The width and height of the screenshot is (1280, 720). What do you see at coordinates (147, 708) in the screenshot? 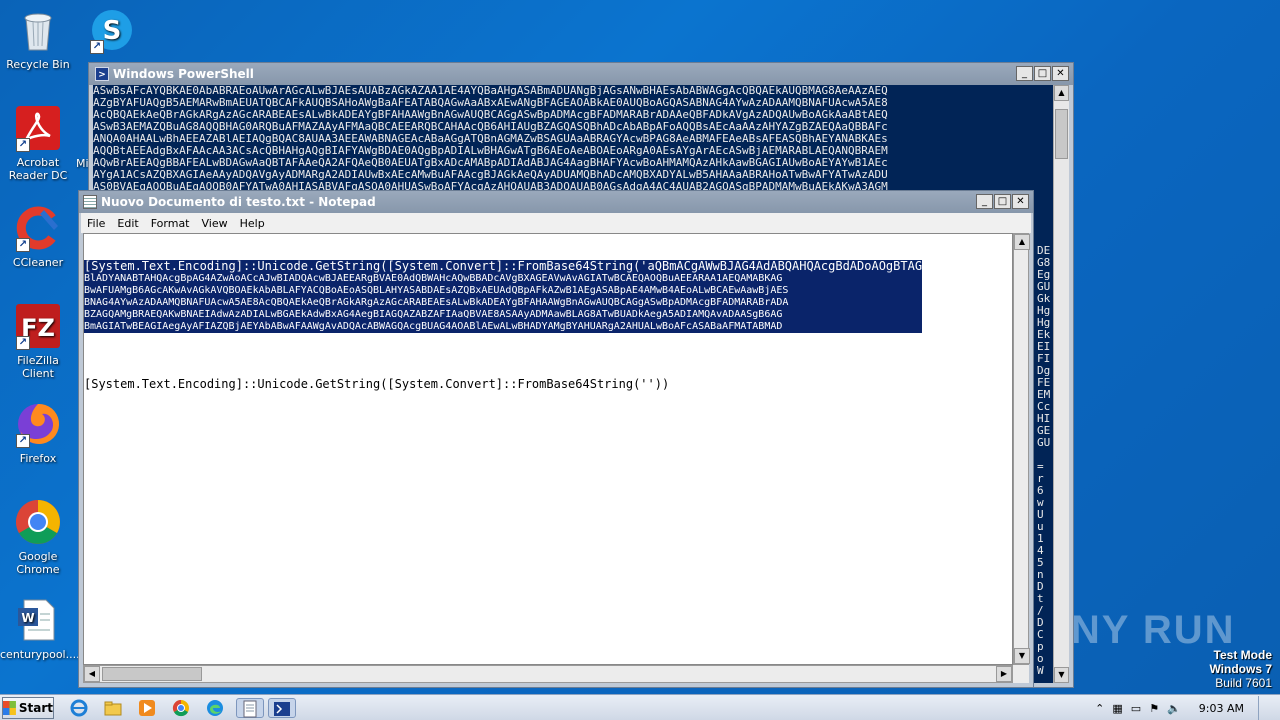
I see `taskbar-media-player-icon` at bounding box center [147, 708].